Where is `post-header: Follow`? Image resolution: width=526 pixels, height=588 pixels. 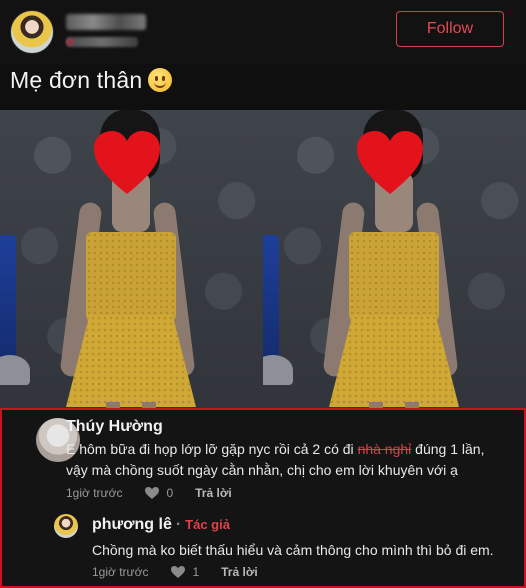 post-header: Follow is located at coordinates (263, 32).